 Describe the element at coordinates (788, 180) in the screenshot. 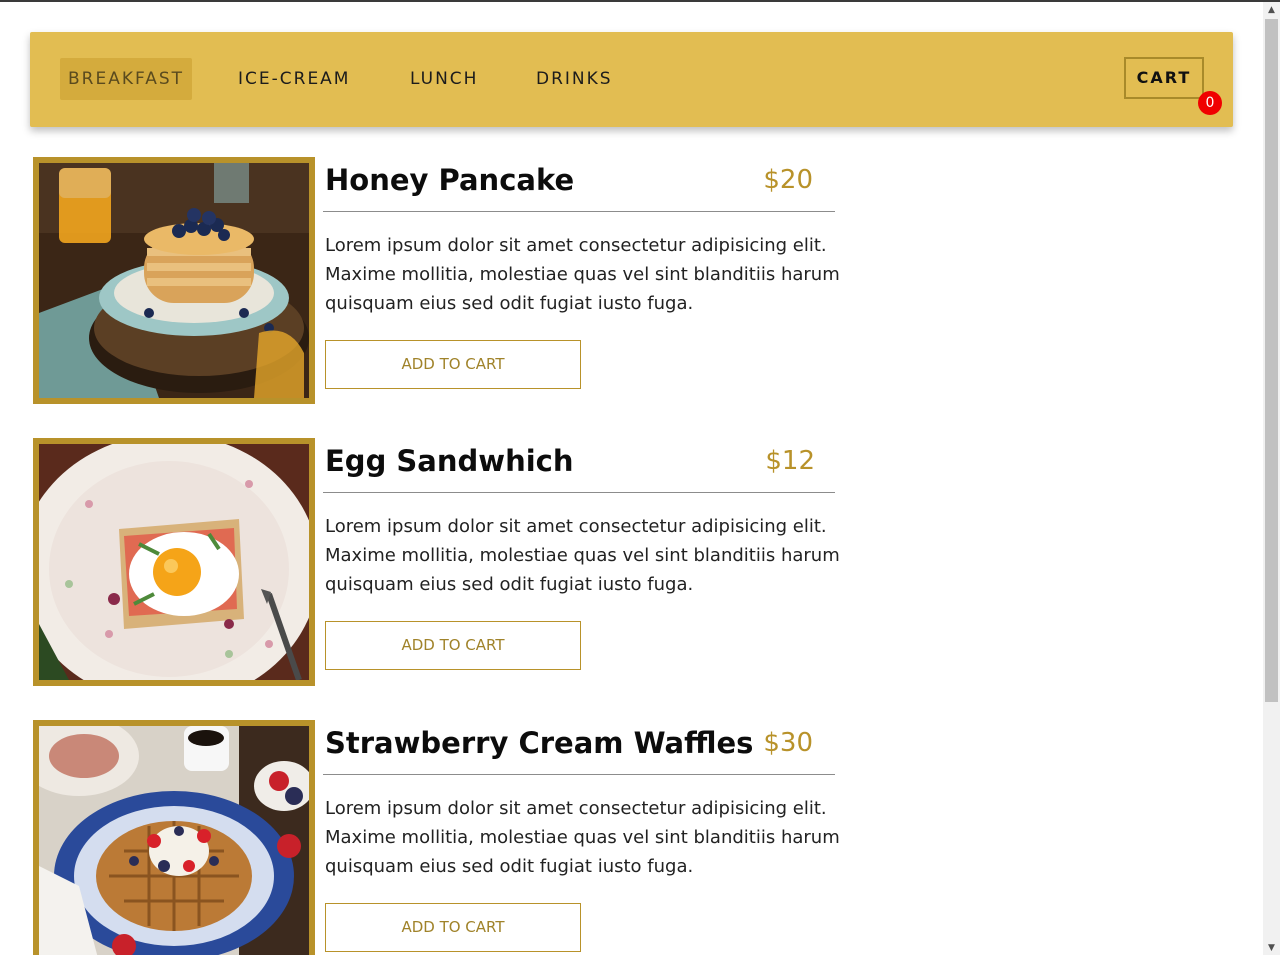

I see `item-price: $20` at that location.